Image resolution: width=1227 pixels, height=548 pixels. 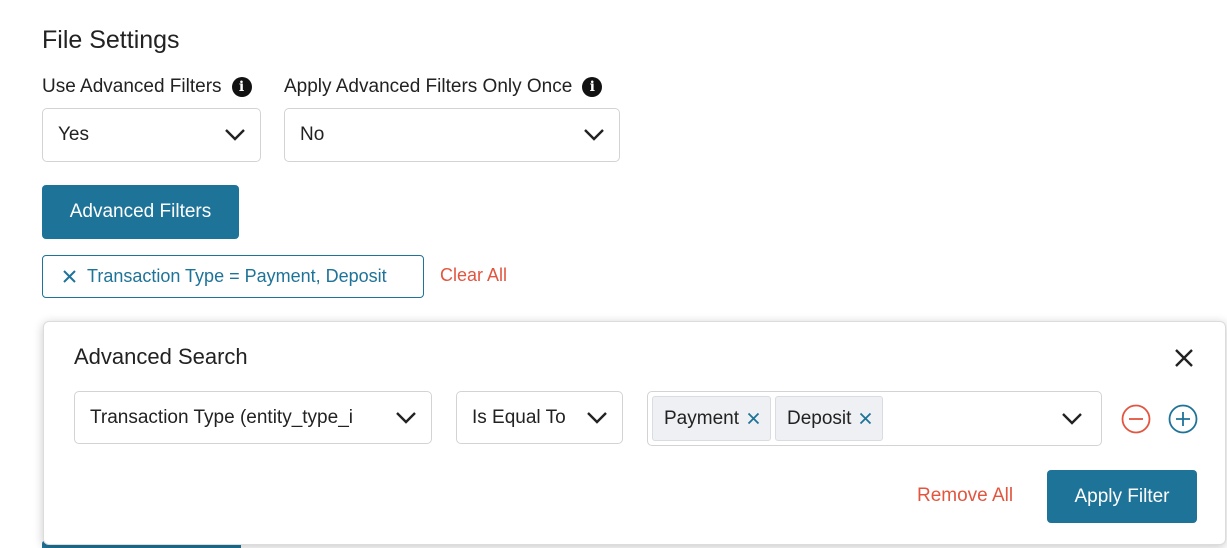 I want to click on remove-all-button: Remove All, so click(x=965, y=496).